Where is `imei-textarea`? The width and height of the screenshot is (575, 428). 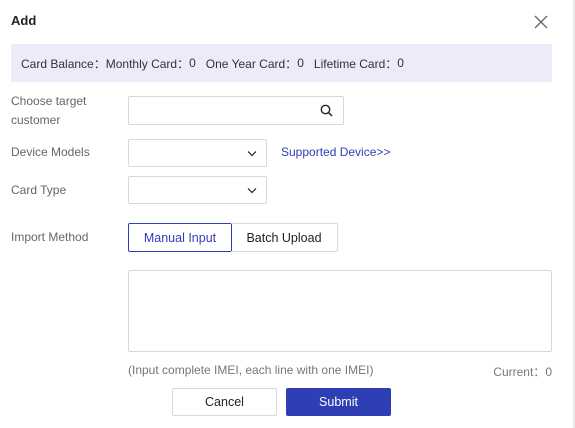 imei-textarea is located at coordinates (340, 311).